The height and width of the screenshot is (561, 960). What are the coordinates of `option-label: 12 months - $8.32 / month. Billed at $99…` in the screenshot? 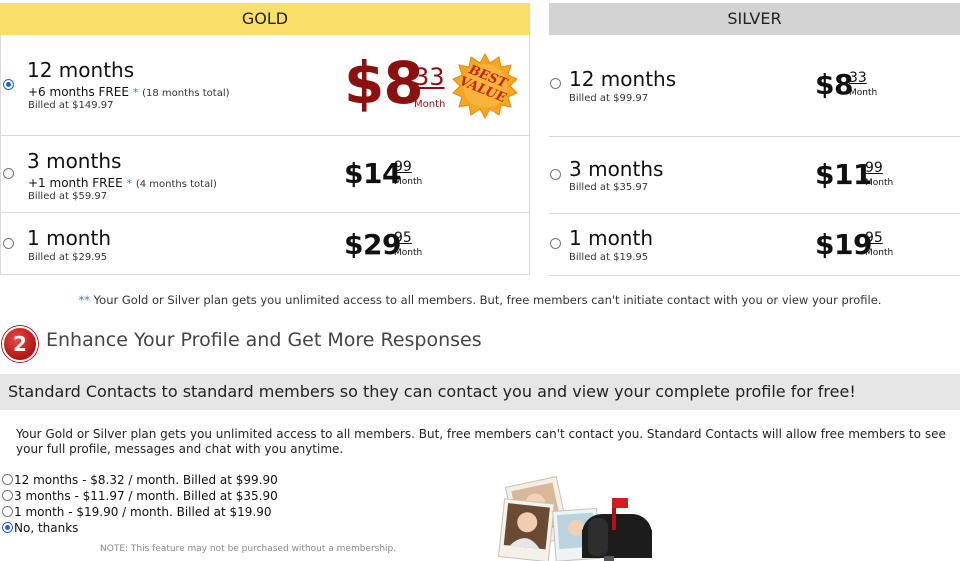 It's located at (146, 480).